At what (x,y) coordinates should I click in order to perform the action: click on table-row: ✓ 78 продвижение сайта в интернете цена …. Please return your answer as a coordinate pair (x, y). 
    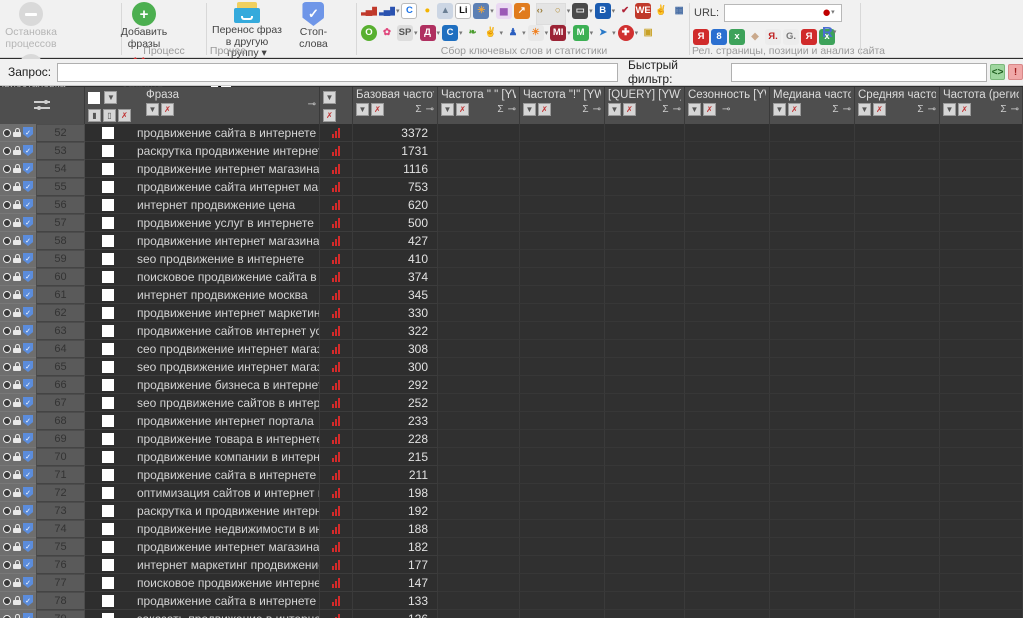
    Looking at the image, I should click on (511, 601).